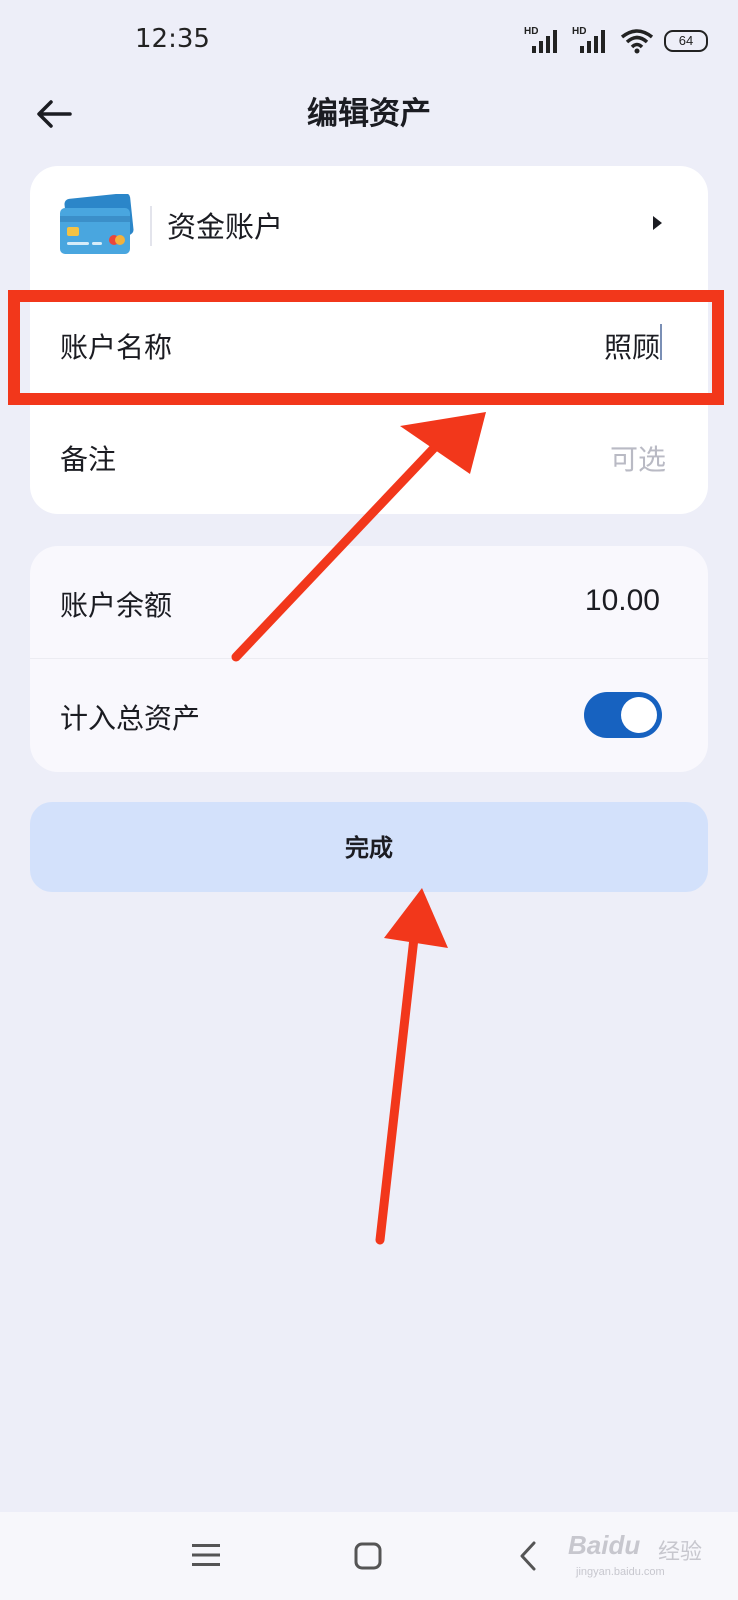 The height and width of the screenshot is (1600, 738). I want to click on note-label: 备注, so click(88, 459).